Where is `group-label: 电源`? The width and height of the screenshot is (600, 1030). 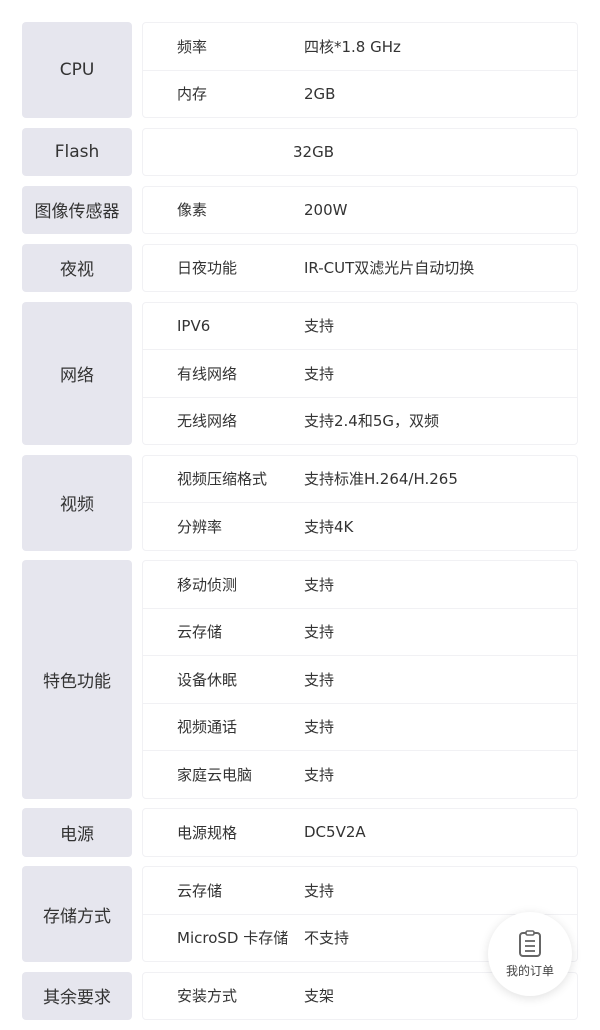 group-label: 电源 is located at coordinates (77, 832).